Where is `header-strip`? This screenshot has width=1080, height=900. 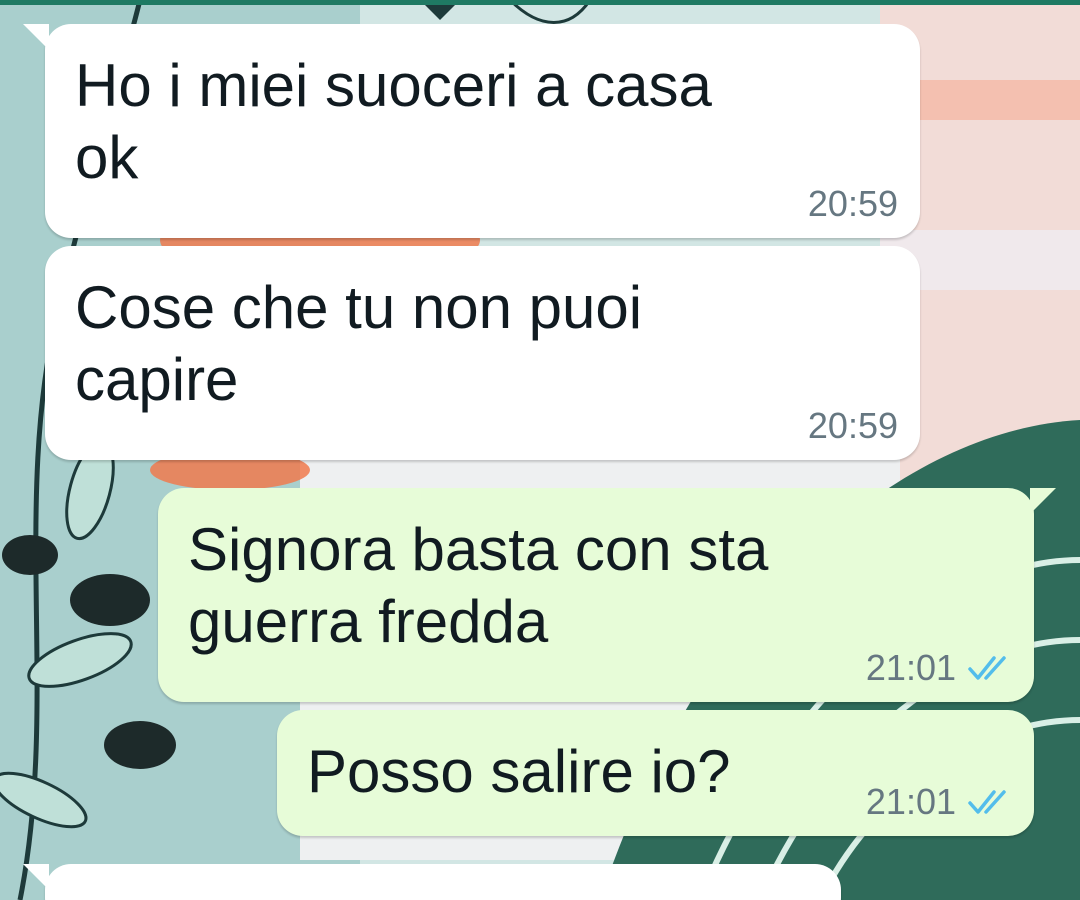
header-strip is located at coordinates (540, 2).